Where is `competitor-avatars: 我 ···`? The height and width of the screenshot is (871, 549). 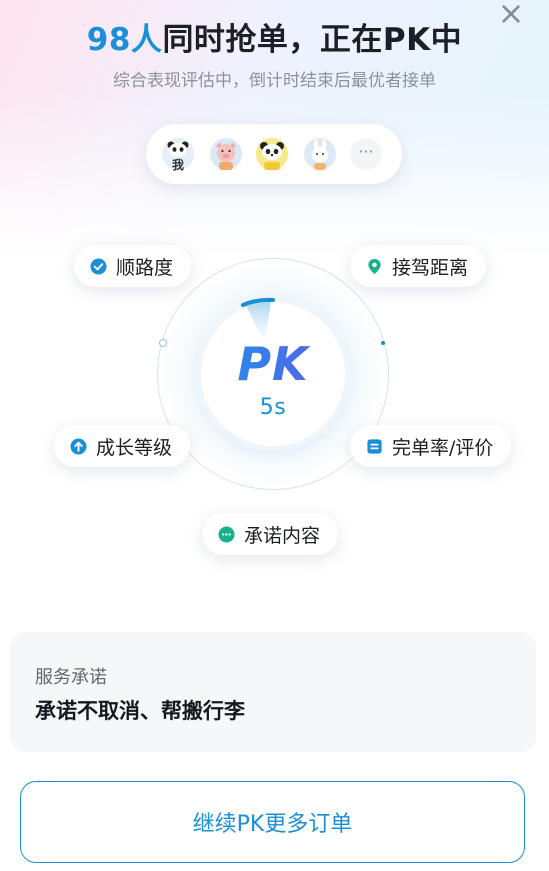
competitor-avatars: 我 ··· is located at coordinates (274, 154).